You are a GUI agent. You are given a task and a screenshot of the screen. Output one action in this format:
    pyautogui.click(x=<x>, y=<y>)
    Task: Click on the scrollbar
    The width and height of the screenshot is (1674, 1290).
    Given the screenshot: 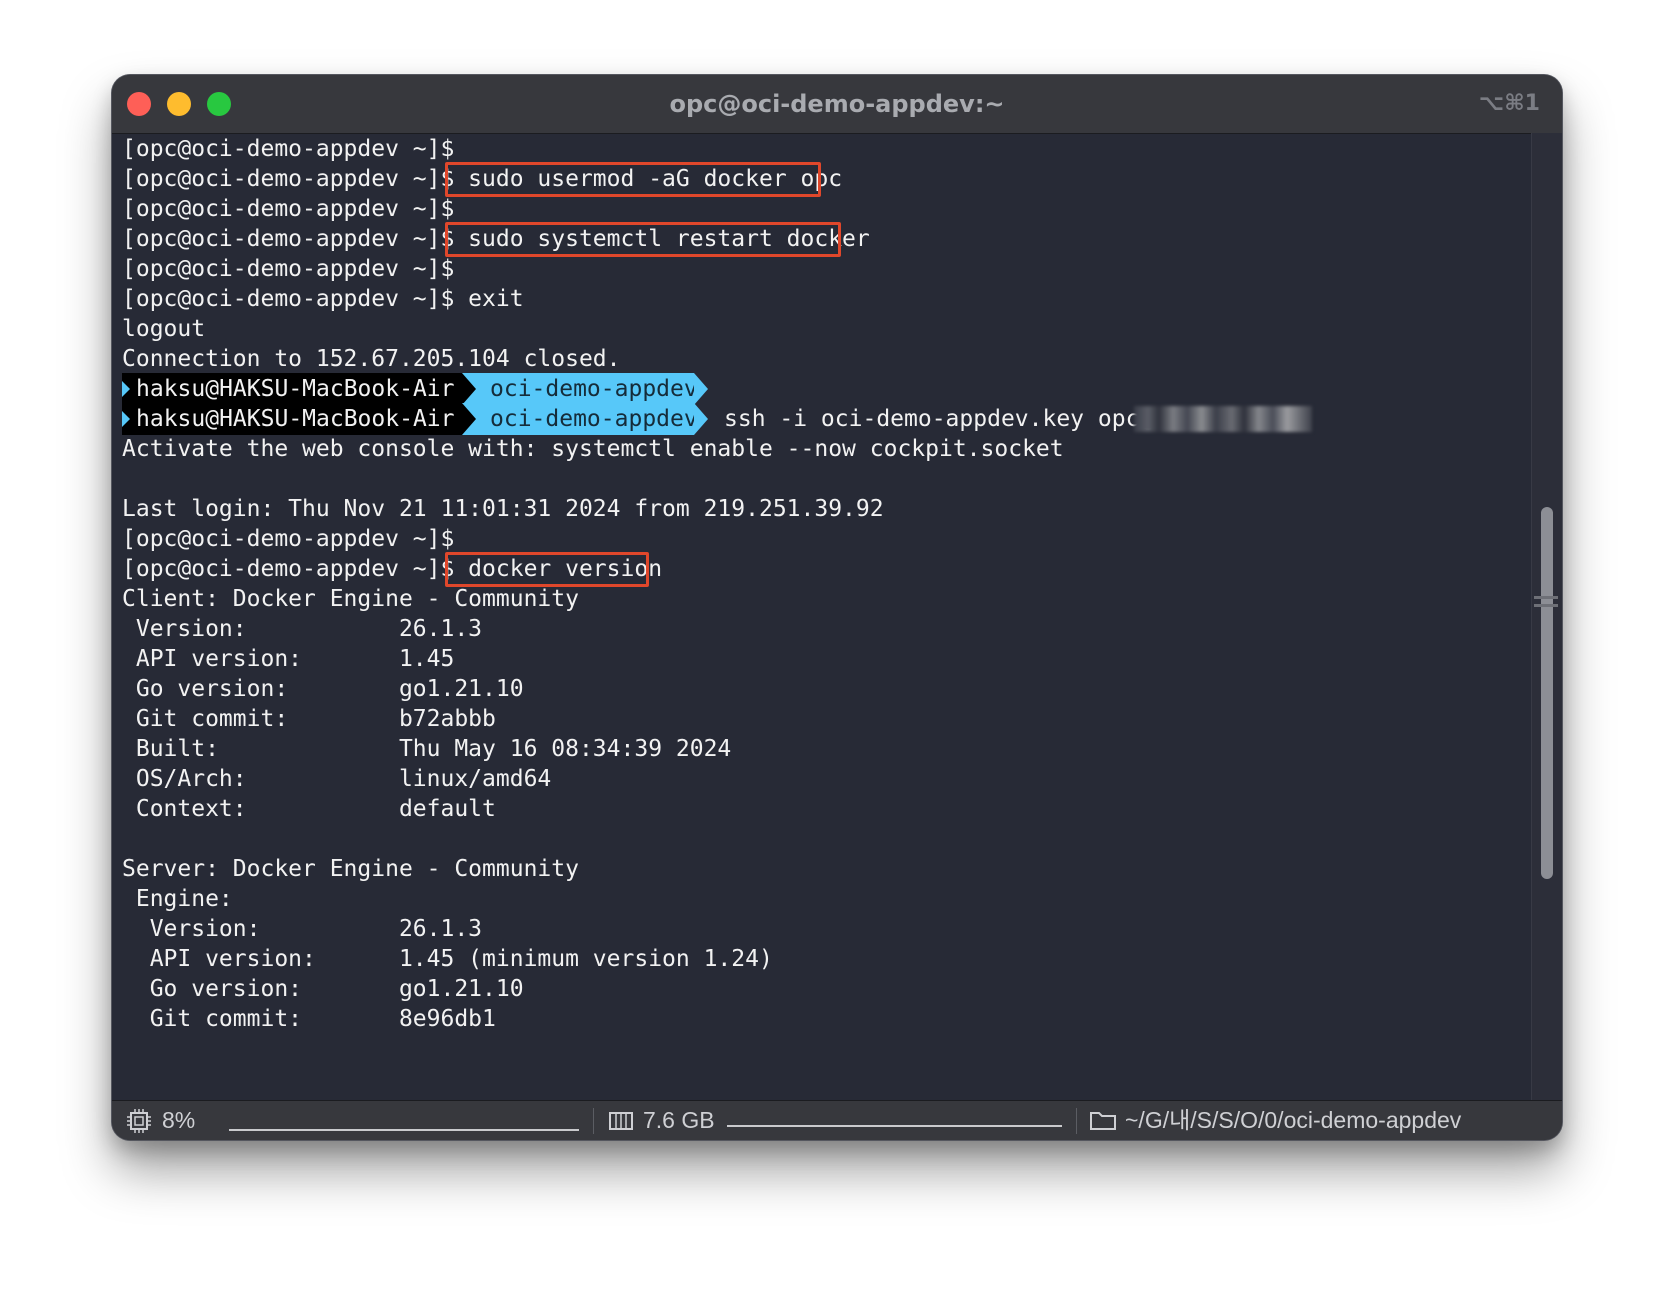 What is the action you would take?
    pyautogui.click(x=1546, y=618)
    